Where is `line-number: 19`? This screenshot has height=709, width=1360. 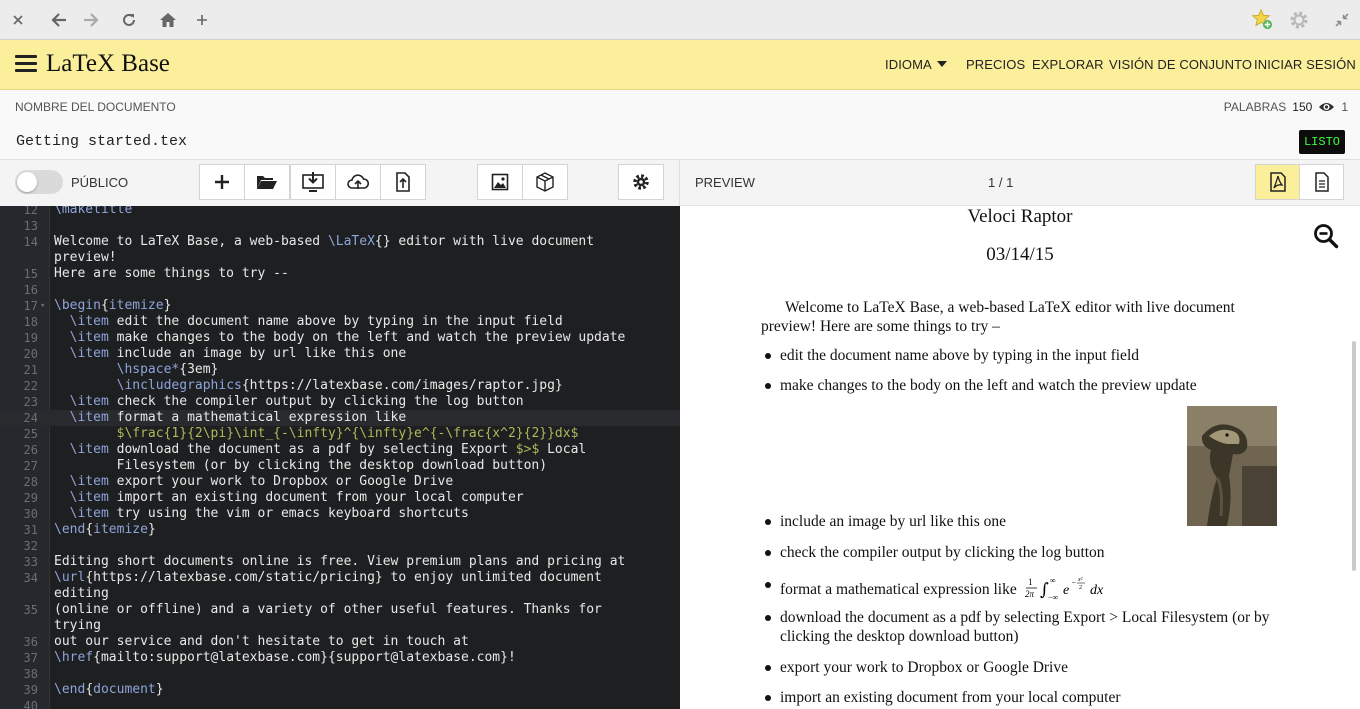
line-number: 19 is located at coordinates (30, 338).